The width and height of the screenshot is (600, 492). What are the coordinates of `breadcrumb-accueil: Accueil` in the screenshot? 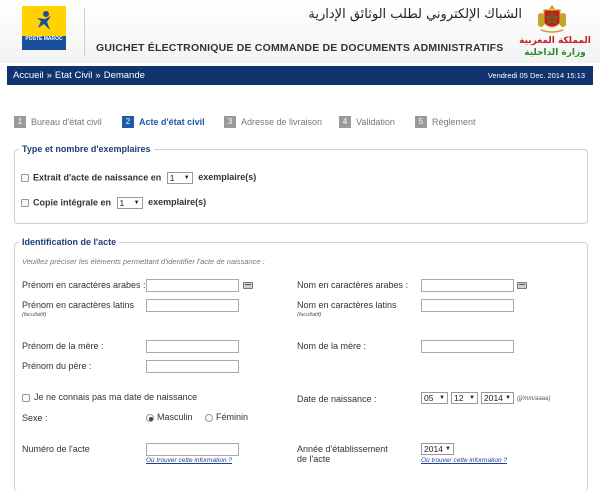 It's located at (28, 75).